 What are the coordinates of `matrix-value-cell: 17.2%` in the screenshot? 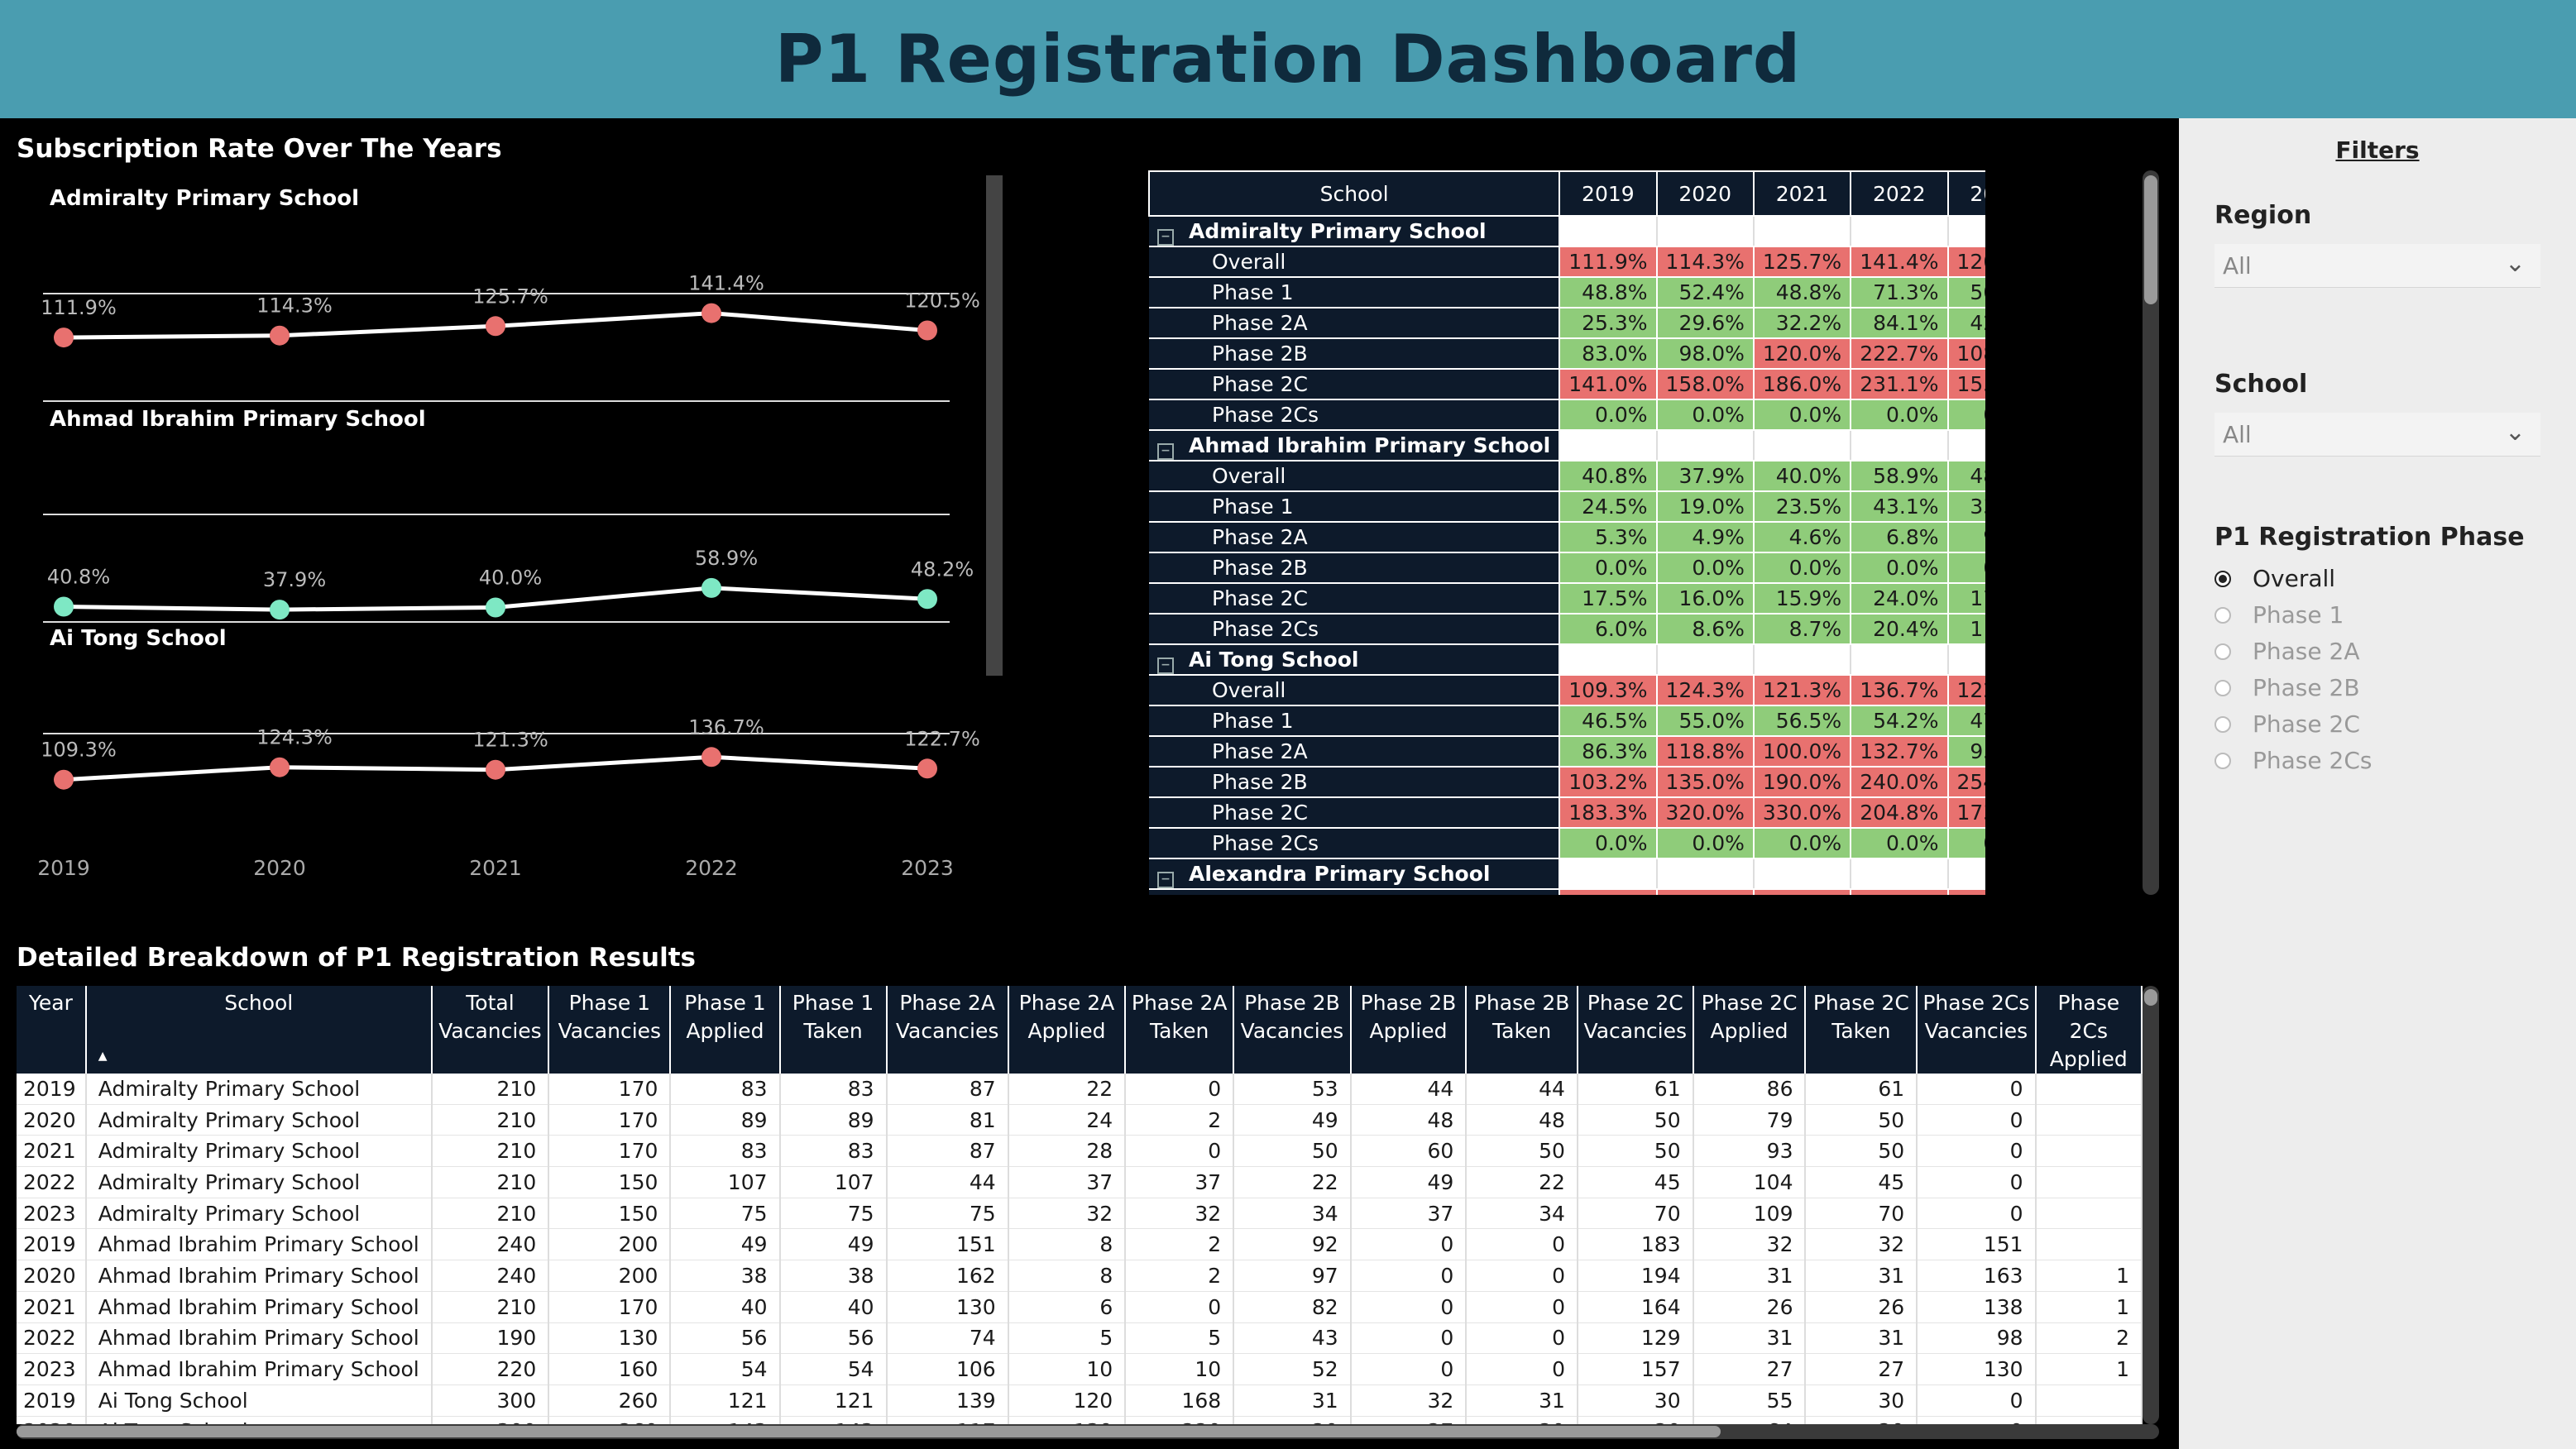 It's located at (1966, 599).